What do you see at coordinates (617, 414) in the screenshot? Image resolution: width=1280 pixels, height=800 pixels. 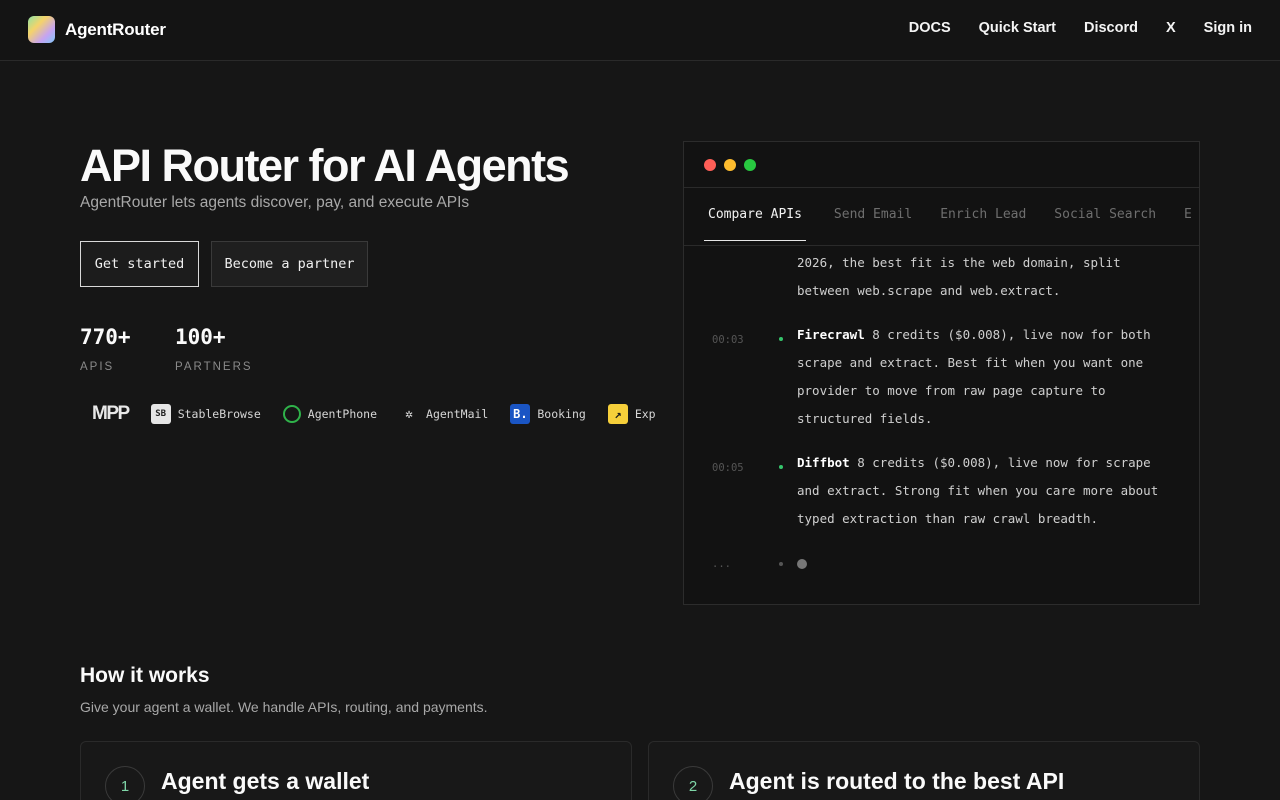 I see `exp-logo-icon: ↗` at bounding box center [617, 414].